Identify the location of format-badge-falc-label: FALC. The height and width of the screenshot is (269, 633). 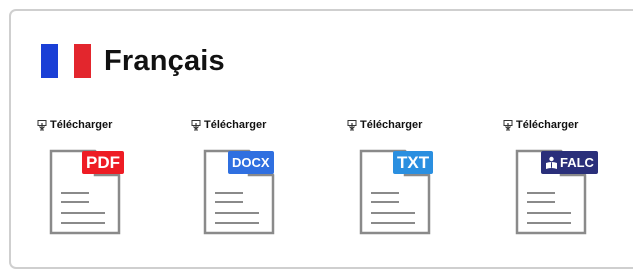
(577, 162).